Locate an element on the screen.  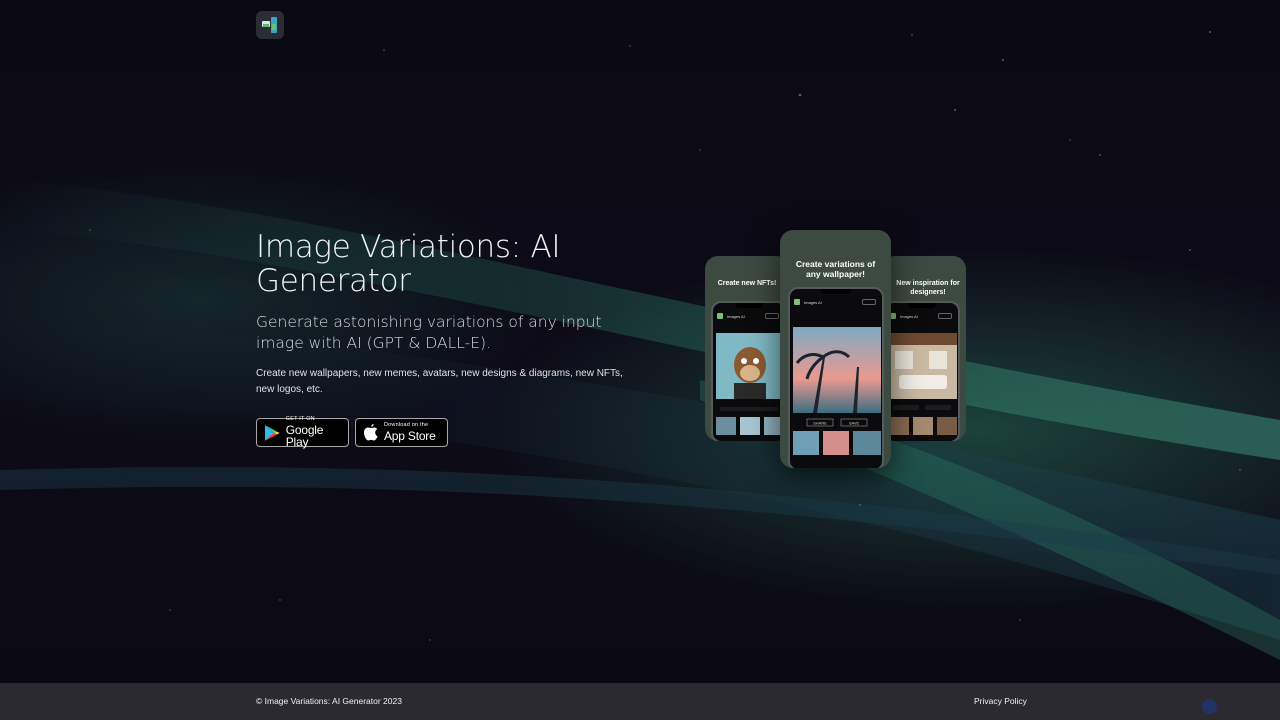
image-variations-app-icon is located at coordinates (269, 25).